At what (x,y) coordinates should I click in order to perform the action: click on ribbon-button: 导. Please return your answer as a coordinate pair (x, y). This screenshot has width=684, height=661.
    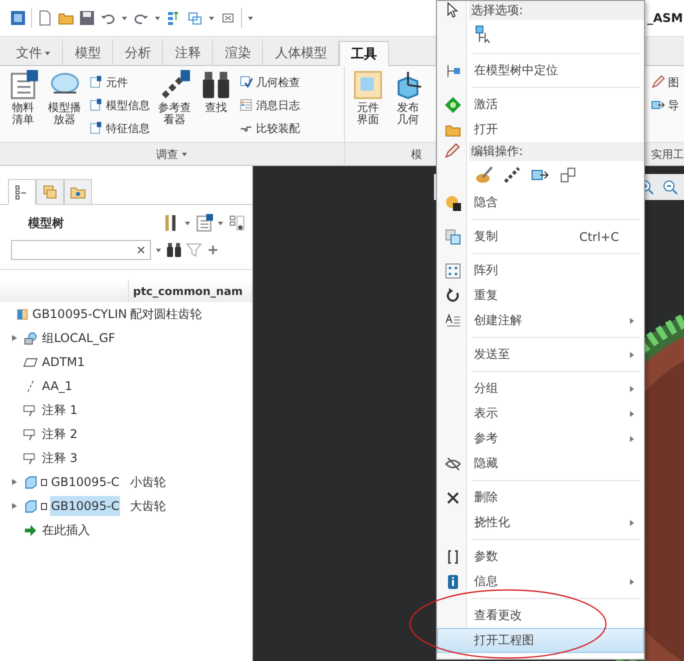
    Looking at the image, I should click on (665, 105).